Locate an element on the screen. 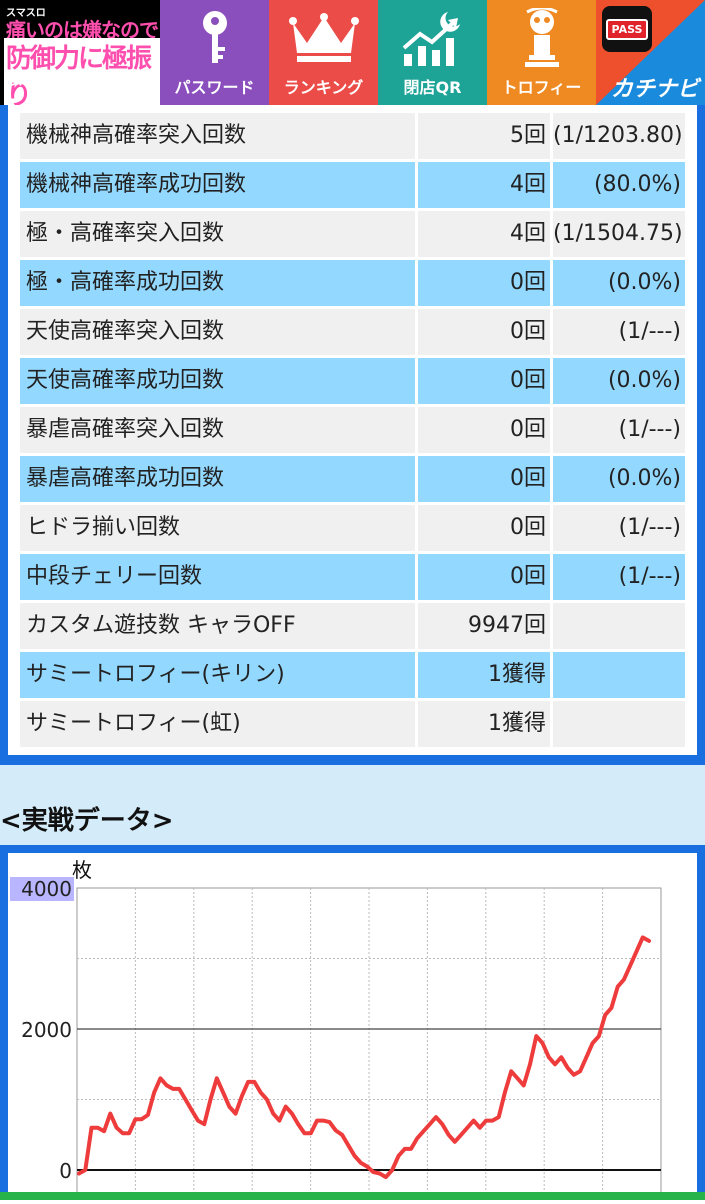  stat-name: サミートロフィー(虹) is located at coordinates (217, 724).